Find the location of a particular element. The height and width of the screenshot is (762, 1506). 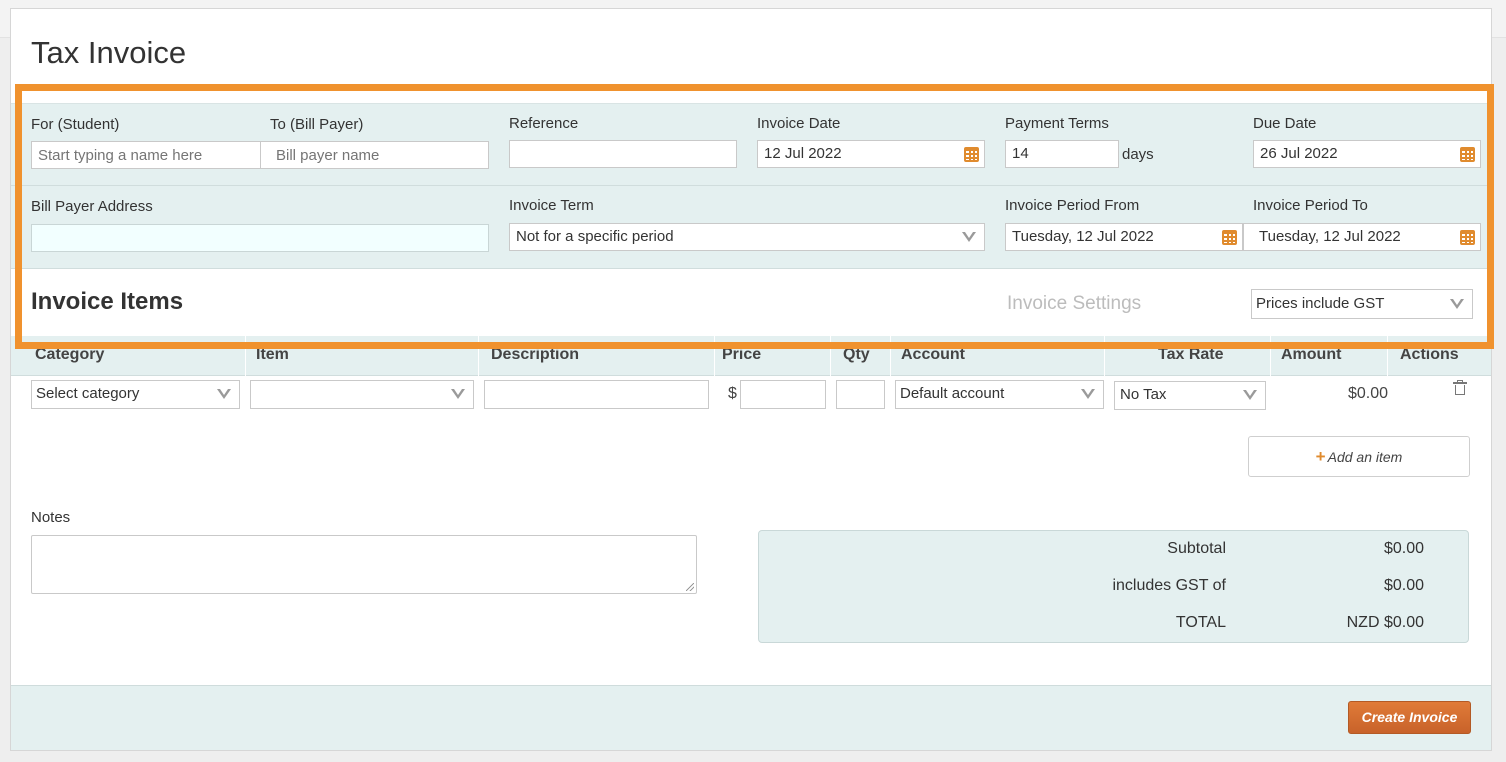

total-label: TOTAL is located at coordinates (1200, 622).